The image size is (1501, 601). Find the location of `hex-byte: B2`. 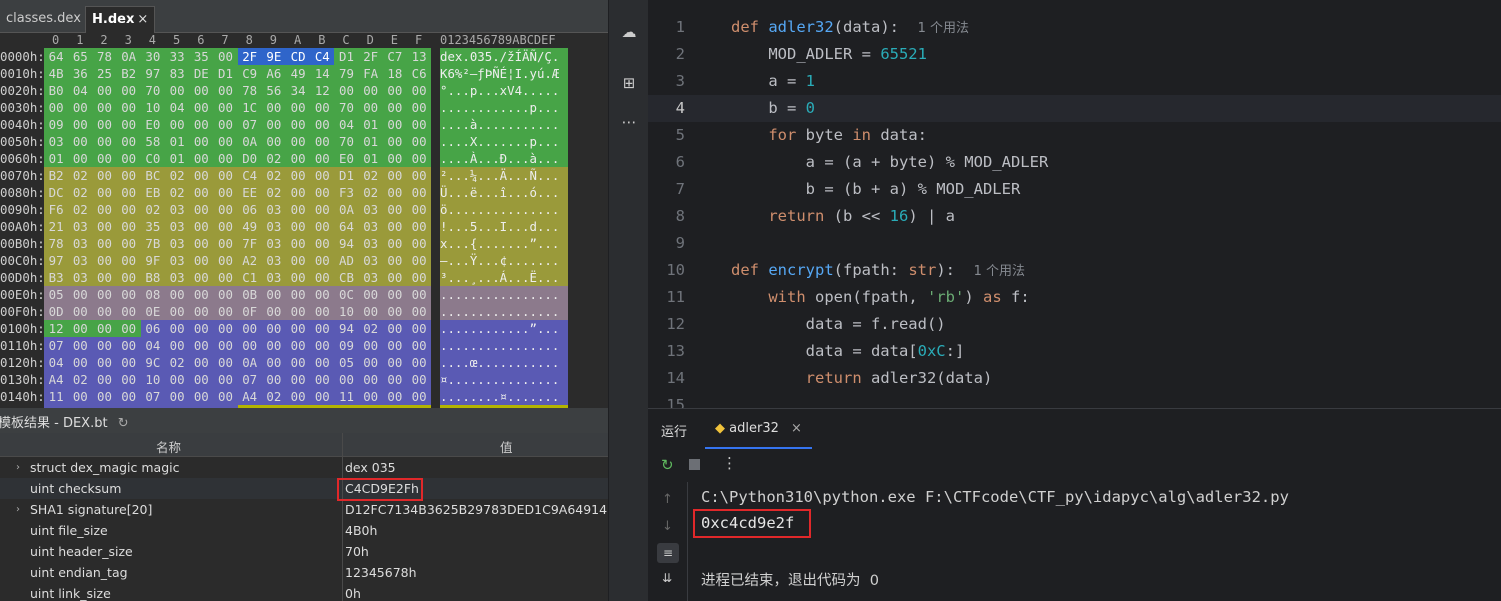

hex-byte: B2 is located at coordinates (128, 73).